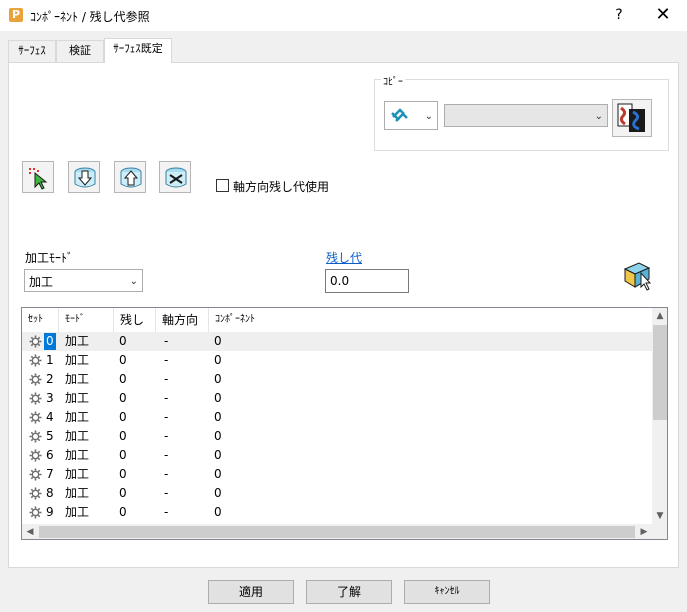 The width and height of the screenshot is (687, 612). Describe the element at coordinates (50, 436) in the screenshot. I see `set-number: 5` at that location.